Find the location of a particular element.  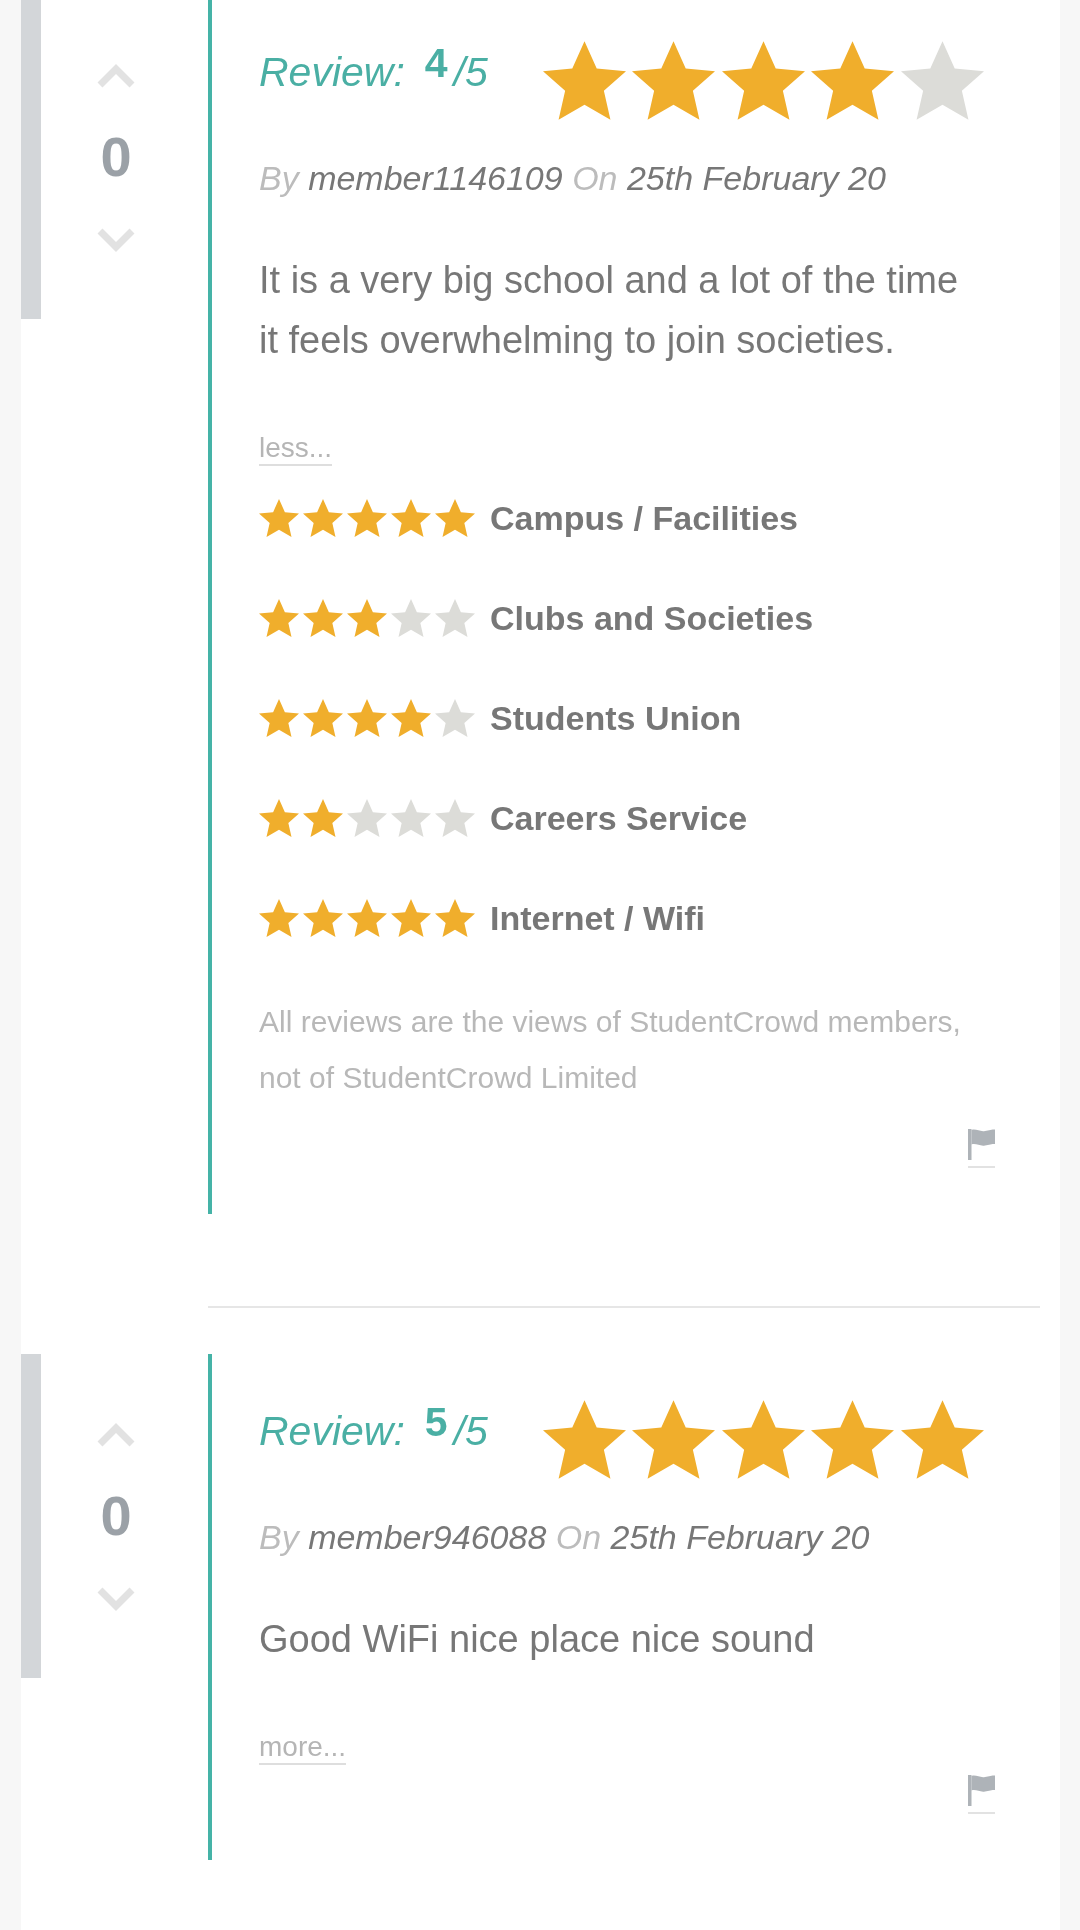

disclaimer-text: All reviews are the views of StudentCrowd members, not of StudentCrowd Limited is located at coordinates (610, 1050).